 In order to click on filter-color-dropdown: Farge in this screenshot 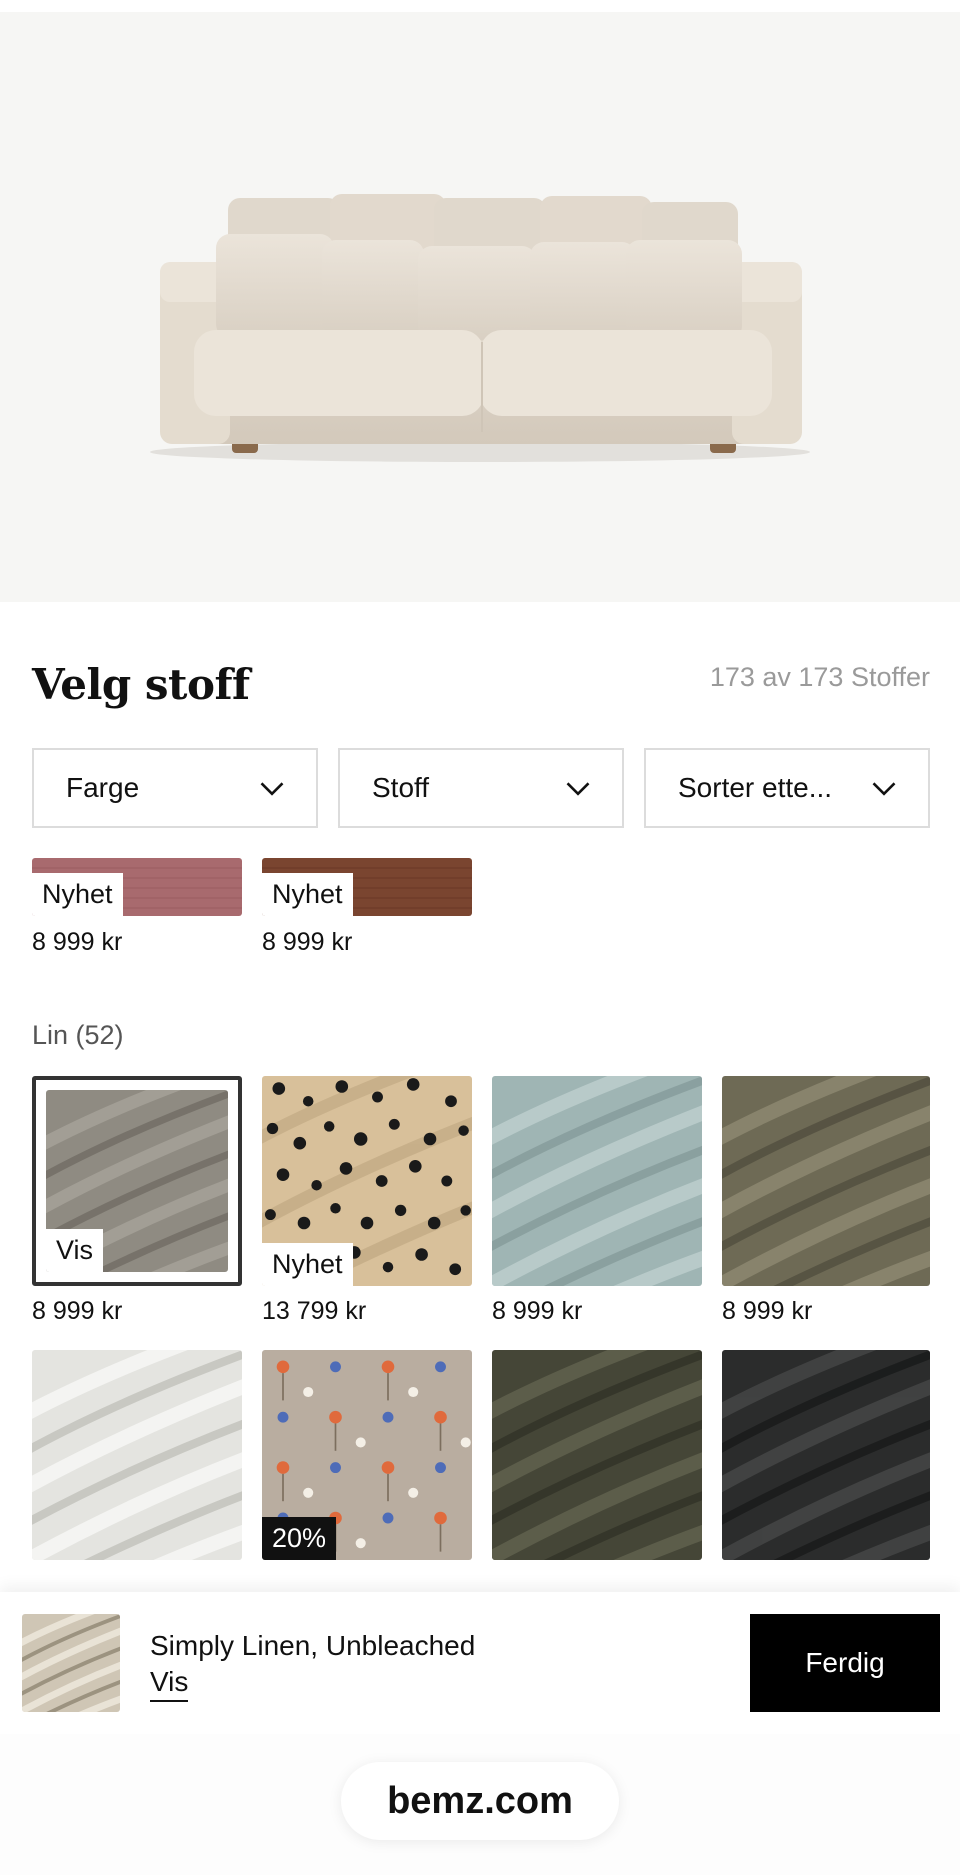, I will do `click(175, 788)`.